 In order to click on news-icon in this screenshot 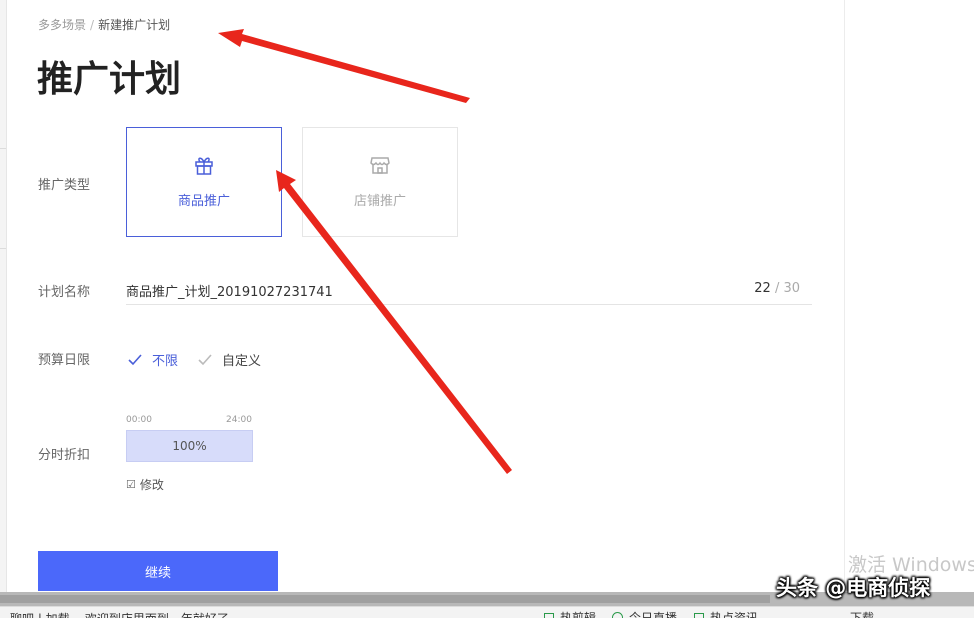, I will do `click(699, 615)`.